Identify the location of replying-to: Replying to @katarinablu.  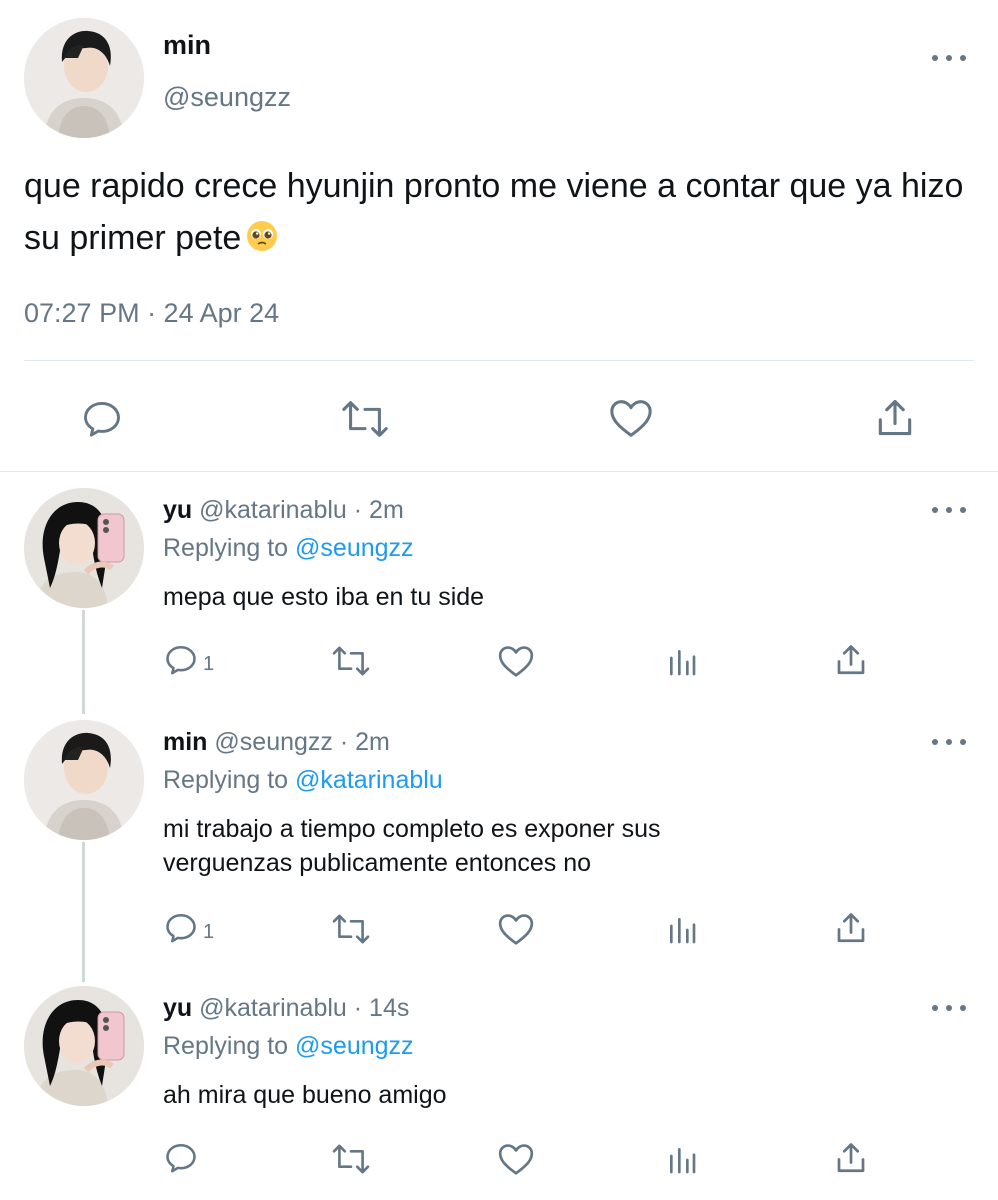
(303, 780).